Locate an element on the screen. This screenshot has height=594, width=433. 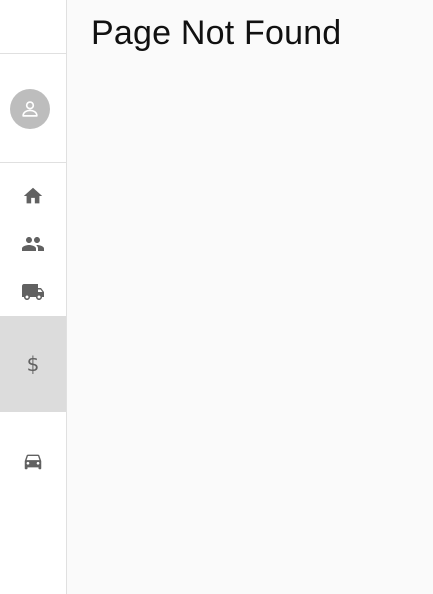
truck-icon is located at coordinates (33, 292).